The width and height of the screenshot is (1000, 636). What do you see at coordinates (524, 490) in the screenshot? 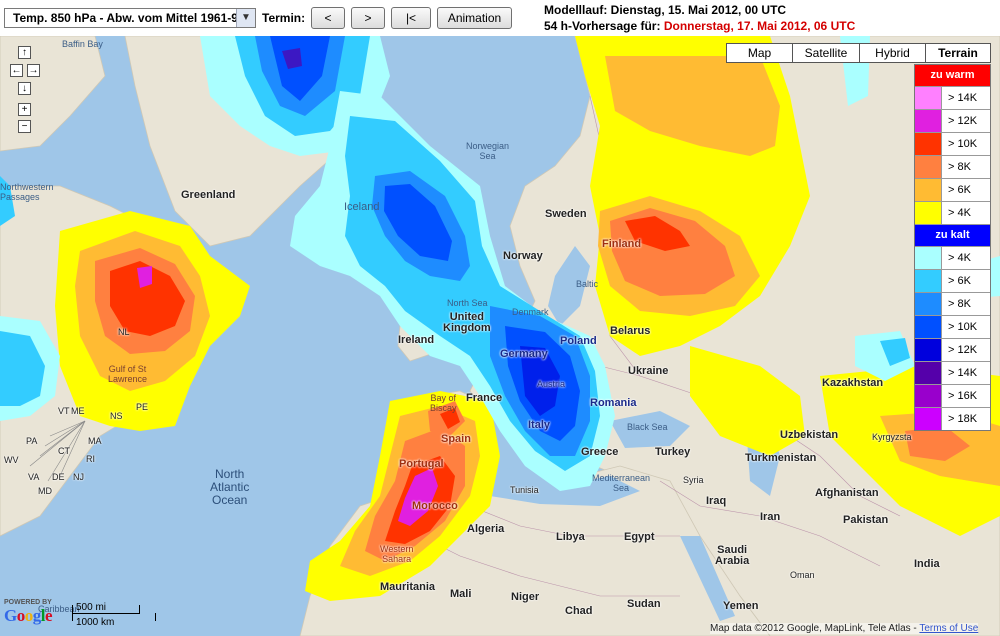
I see `label-tunisia: Tunisia` at bounding box center [524, 490].